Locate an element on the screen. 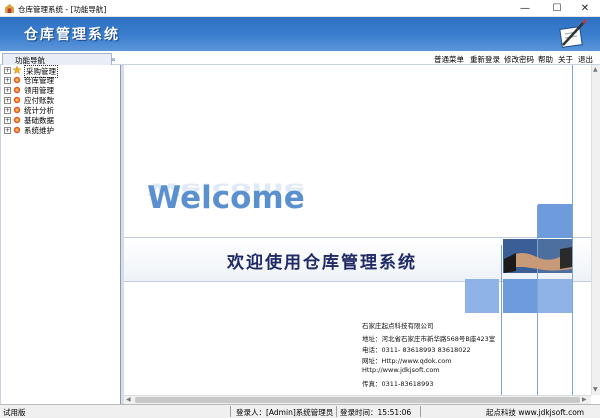 This screenshot has width=600, height=418. app-icon is located at coordinates (9, 8).